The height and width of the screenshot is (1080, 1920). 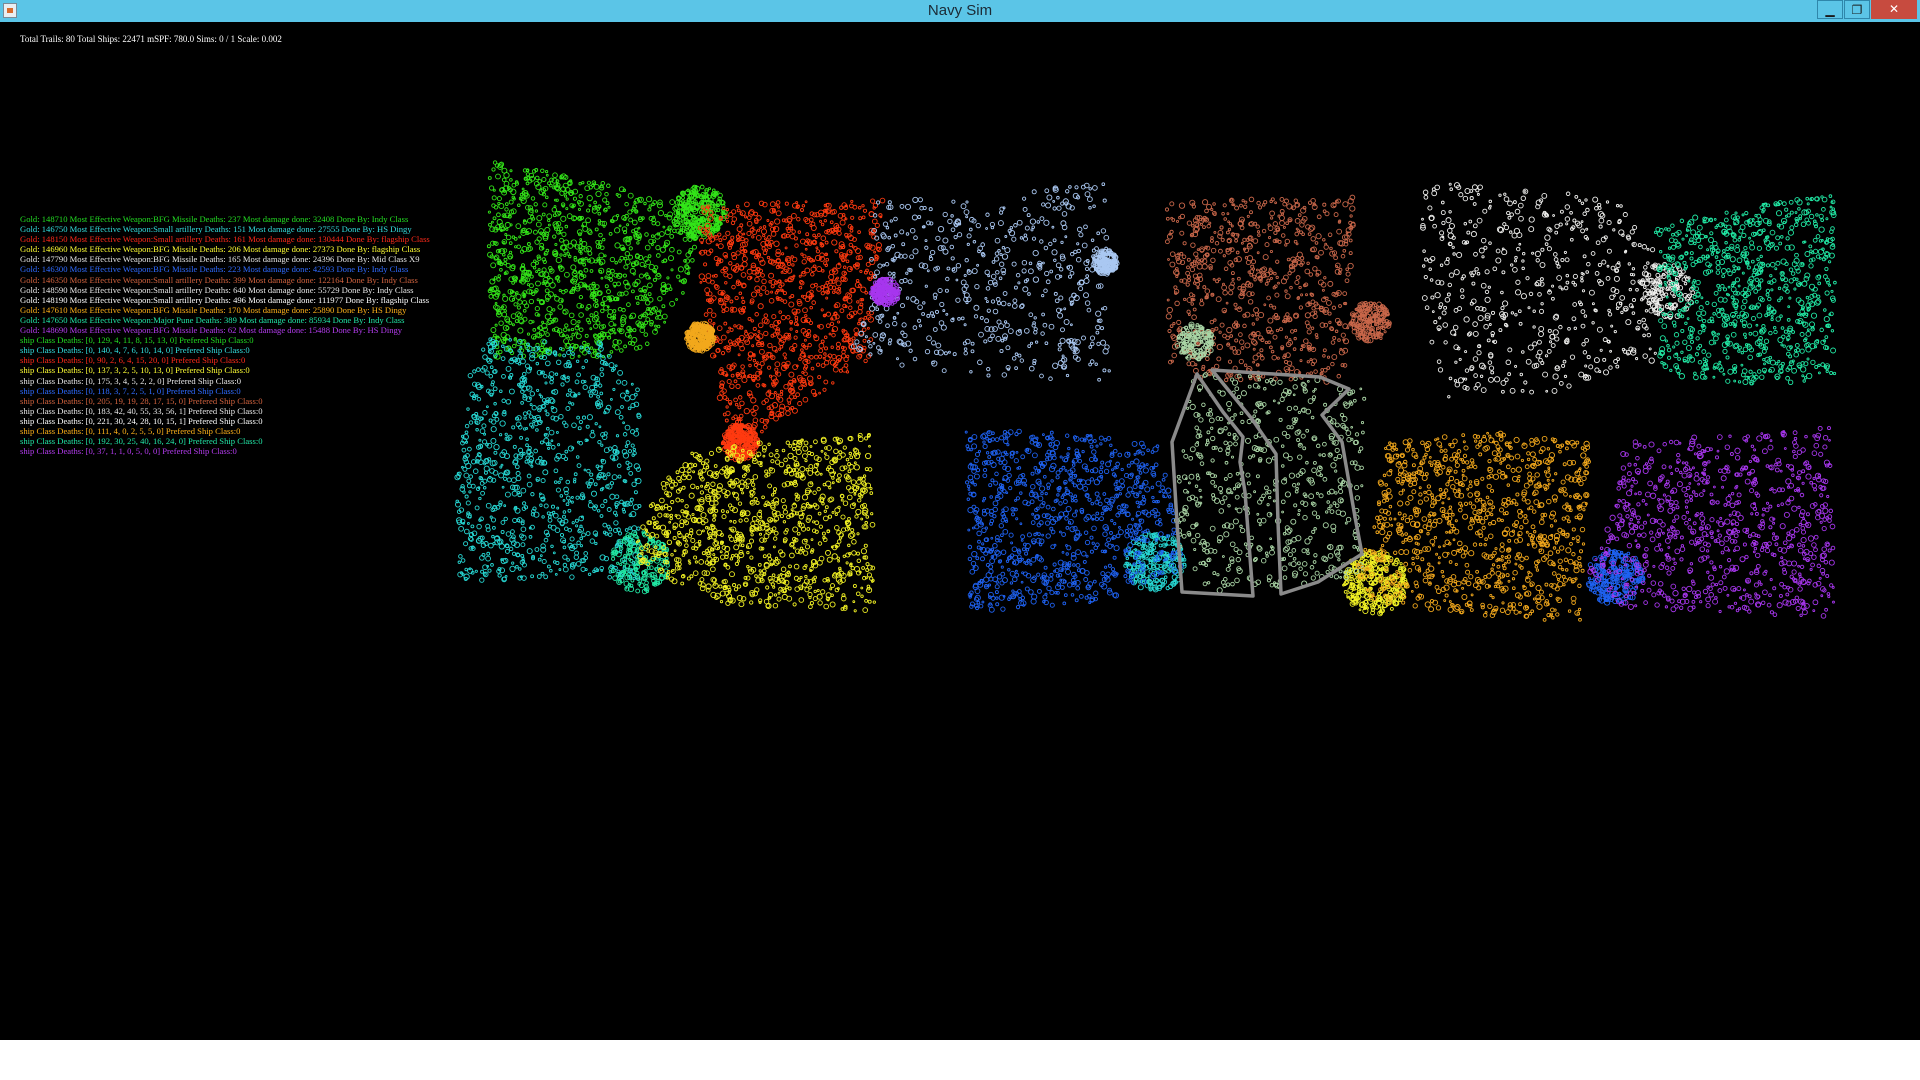 What do you see at coordinates (1894, 9) in the screenshot?
I see `close-button: ✕` at bounding box center [1894, 9].